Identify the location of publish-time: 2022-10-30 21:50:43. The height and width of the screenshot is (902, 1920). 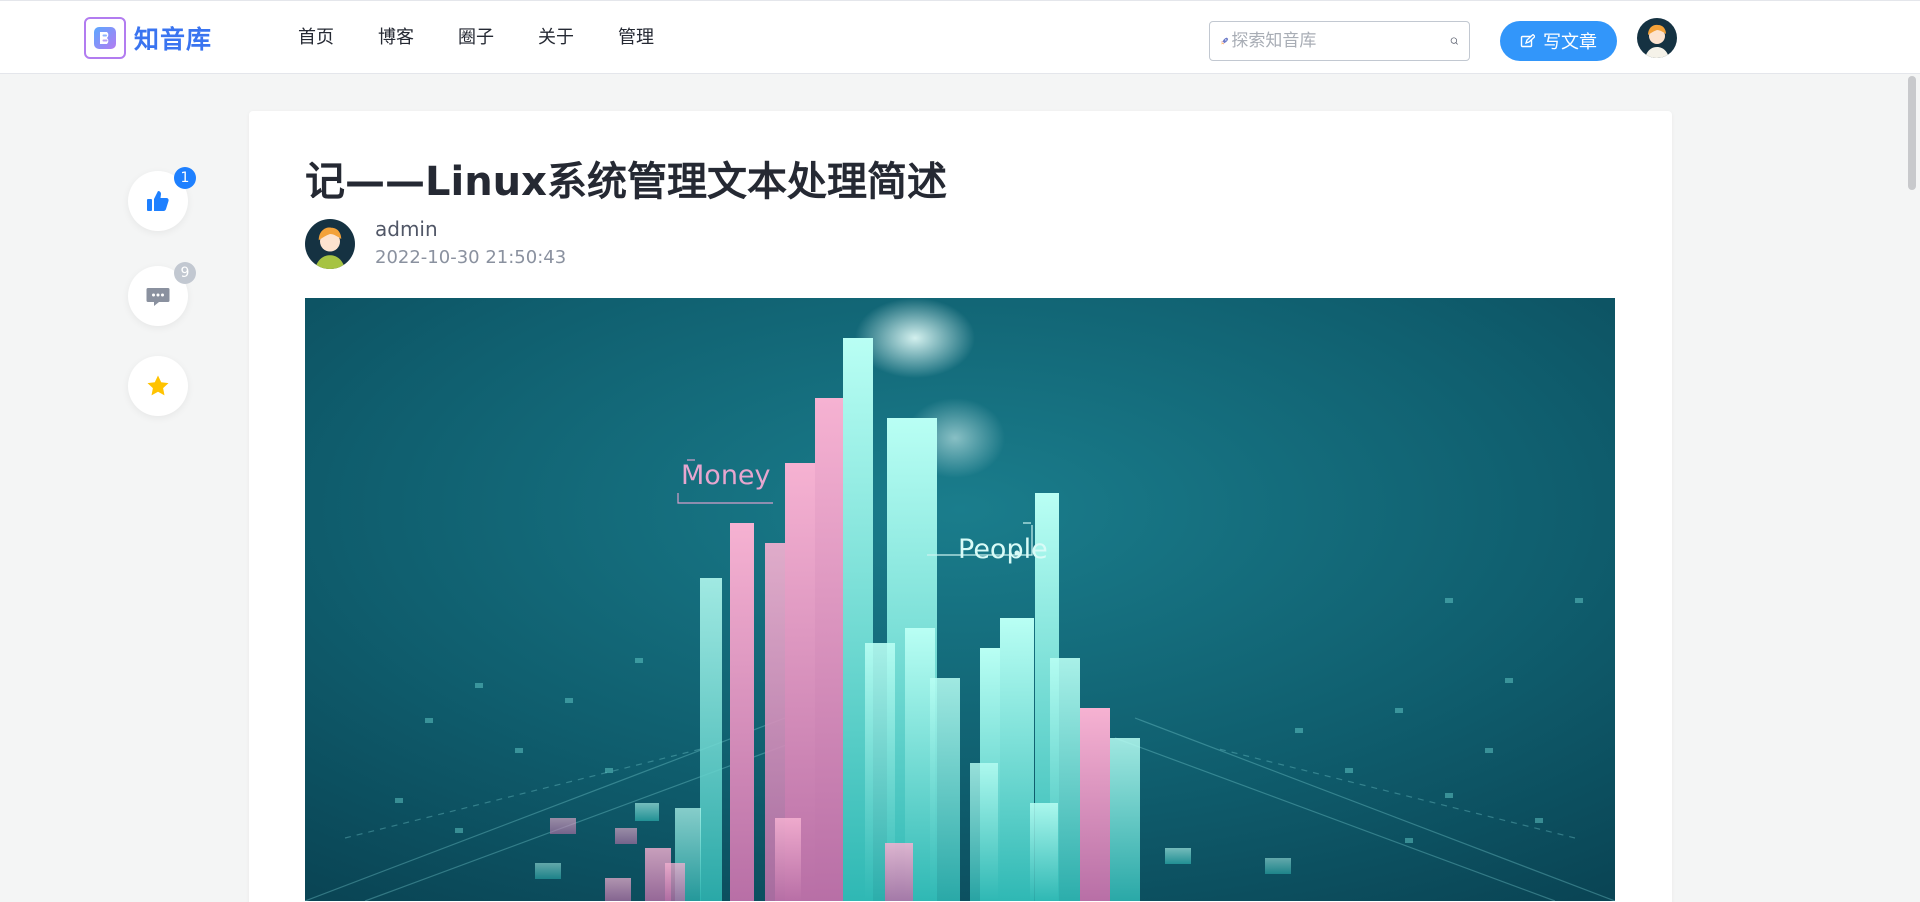
(471, 257).